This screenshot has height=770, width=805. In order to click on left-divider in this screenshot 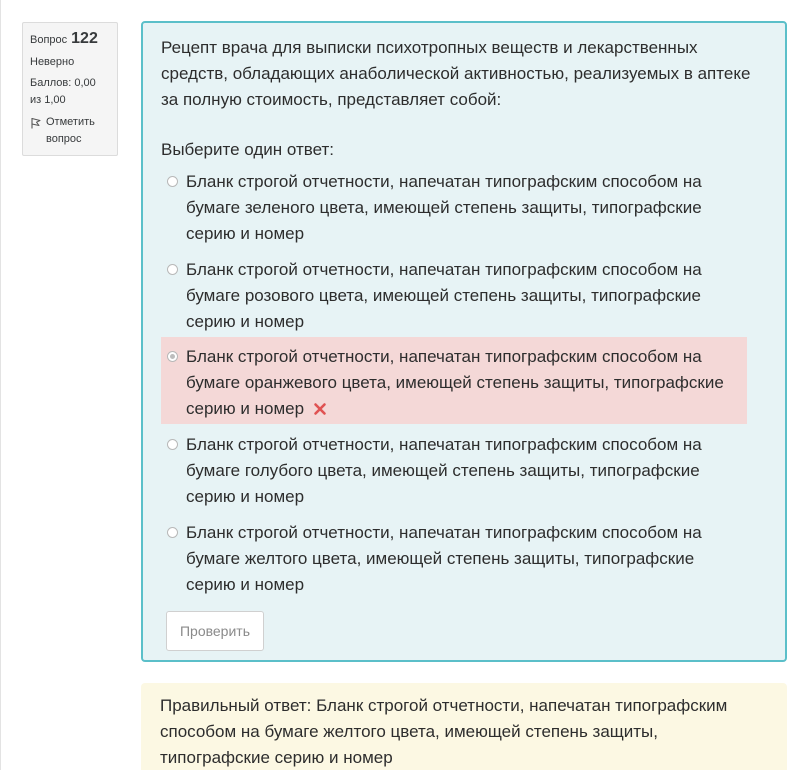, I will do `click(0, 385)`.